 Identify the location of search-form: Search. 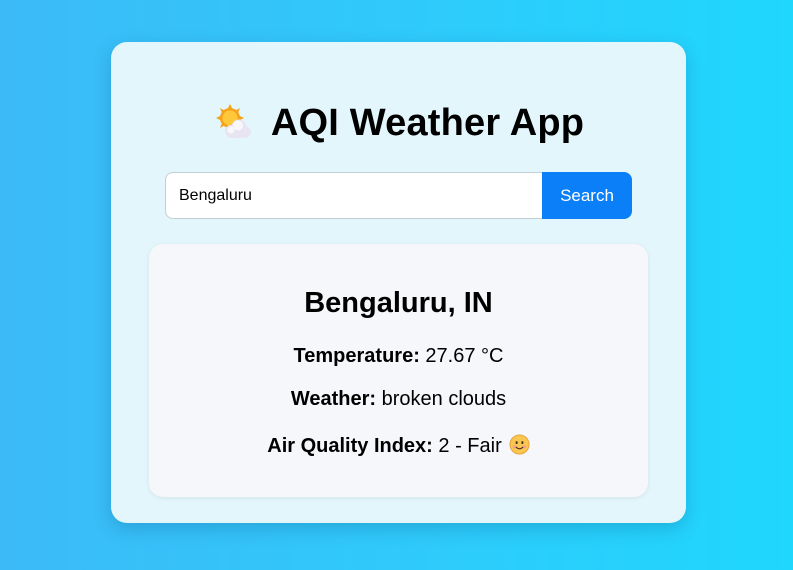
(398, 195).